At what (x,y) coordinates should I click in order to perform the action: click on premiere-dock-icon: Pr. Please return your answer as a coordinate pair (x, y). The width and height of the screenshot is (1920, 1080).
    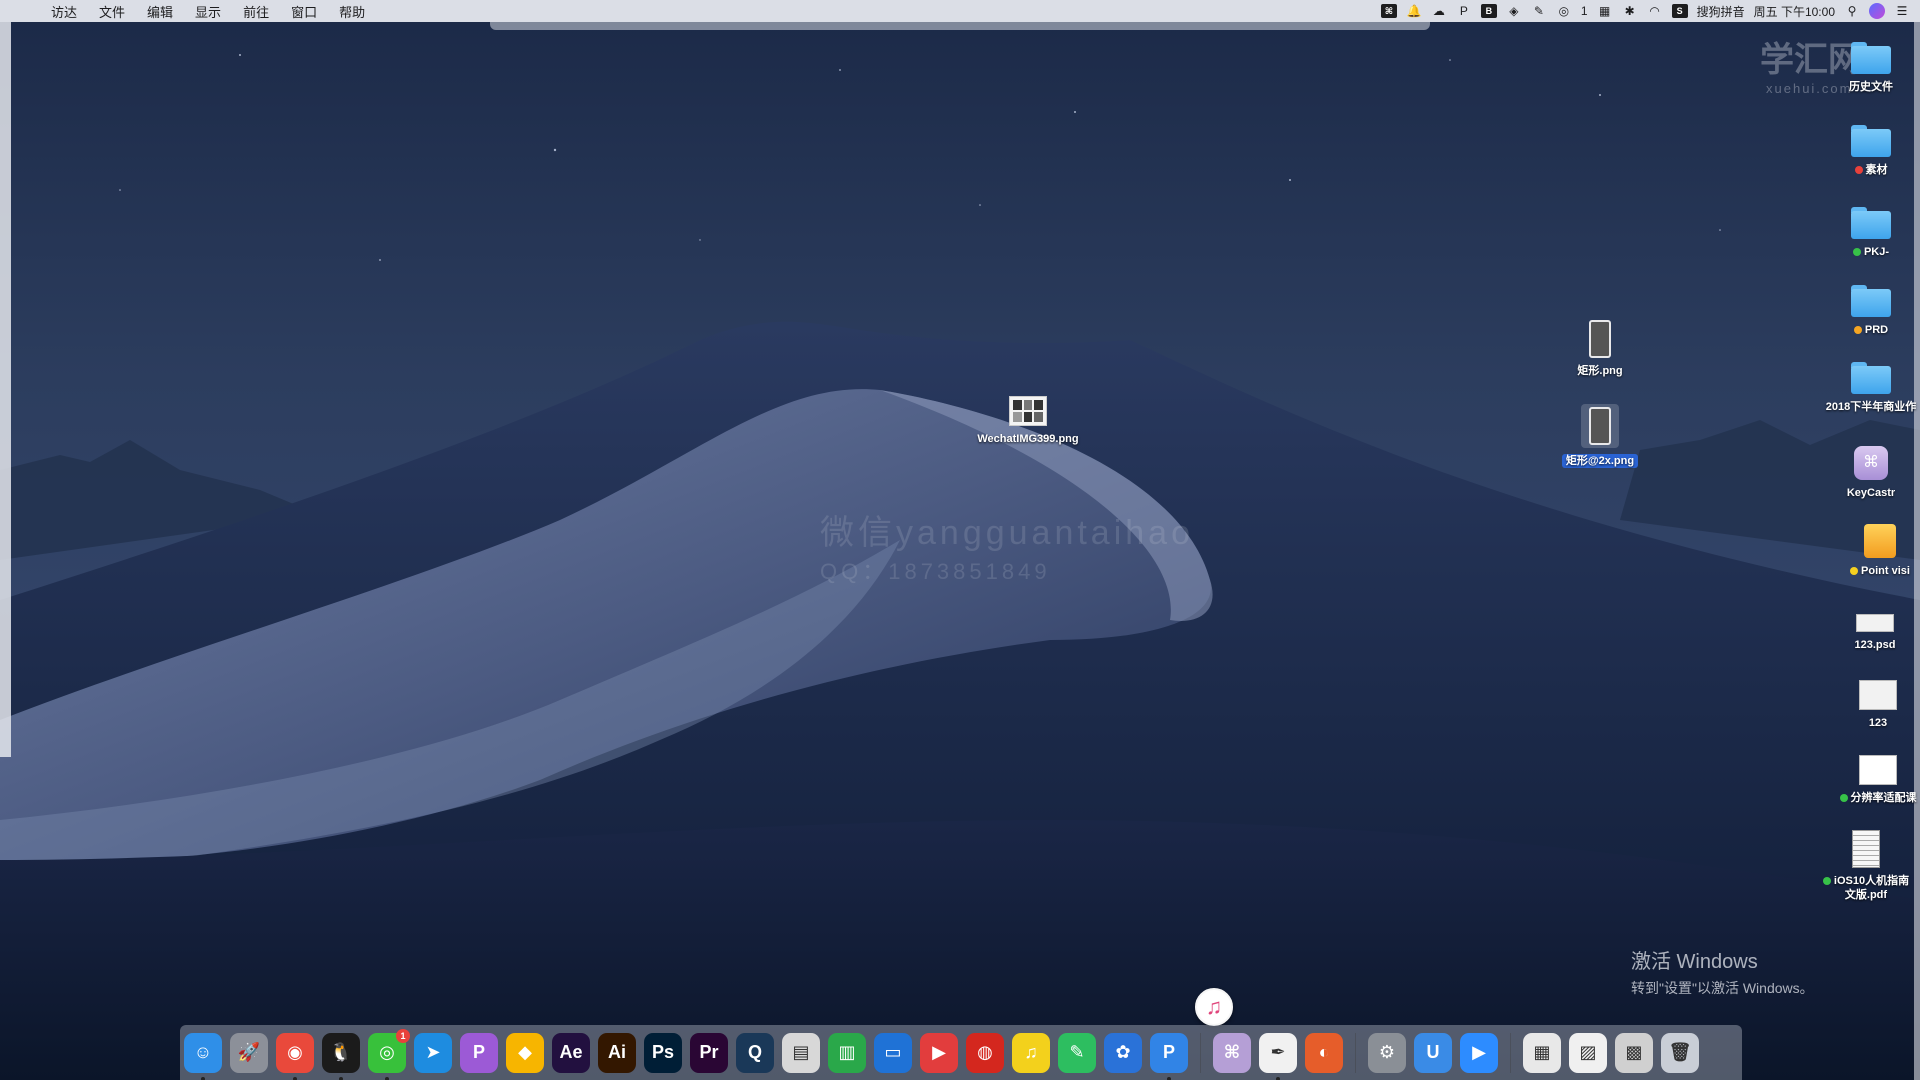
    Looking at the image, I should click on (709, 1052).